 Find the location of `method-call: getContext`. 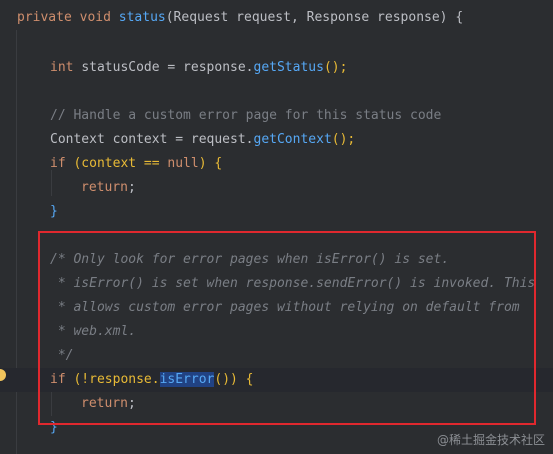

method-call: getContext is located at coordinates (292, 139).